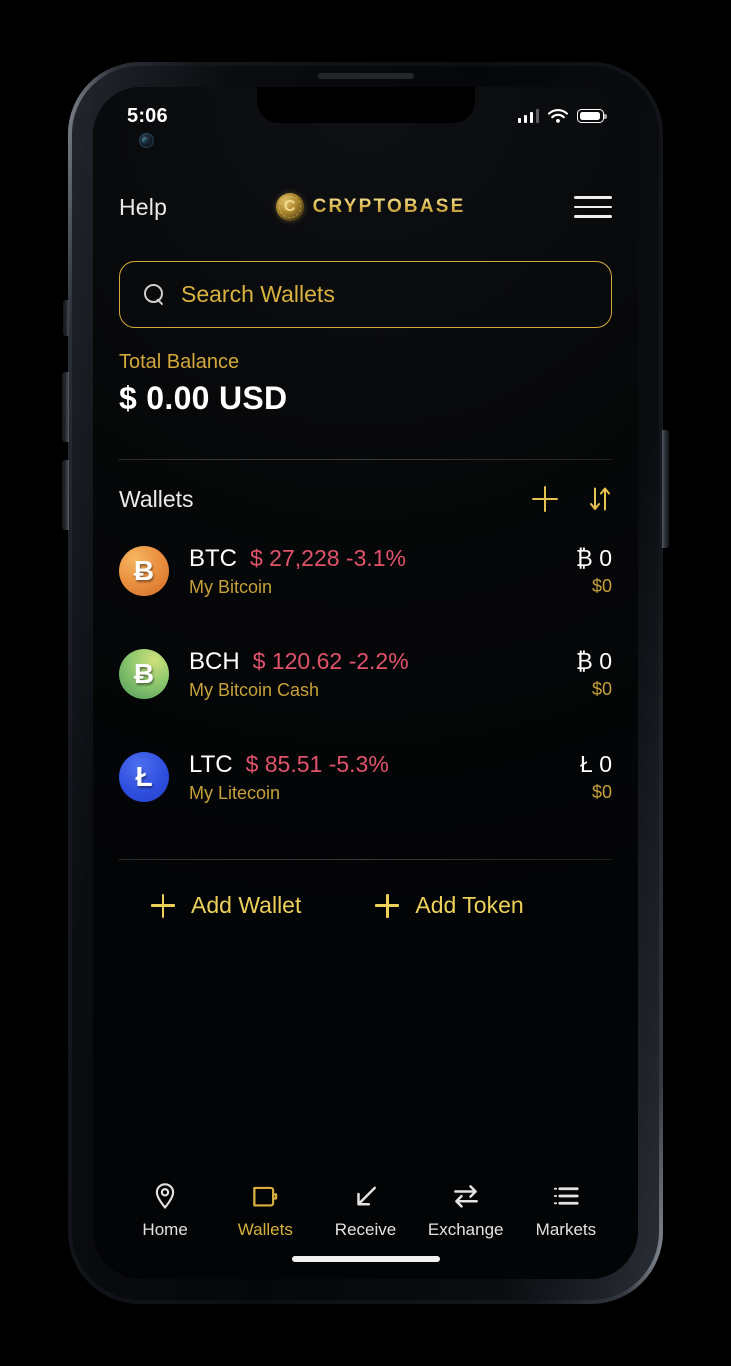 This screenshot has width=731, height=1366. What do you see at coordinates (389, 206) in the screenshot?
I see `brand-wordmark: CRYPTOBASE` at bounding box center [389, 206].